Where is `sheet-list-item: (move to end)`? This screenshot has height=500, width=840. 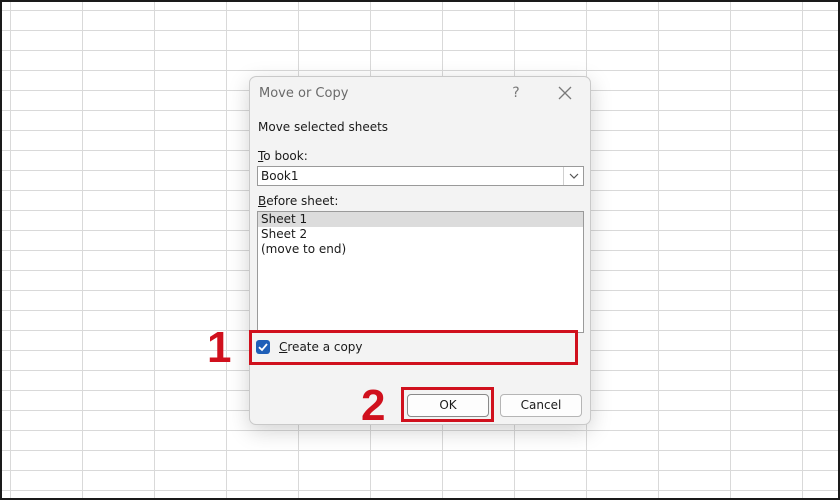 sheet-list-item: (move to end) is located at coordinates (420, 249).